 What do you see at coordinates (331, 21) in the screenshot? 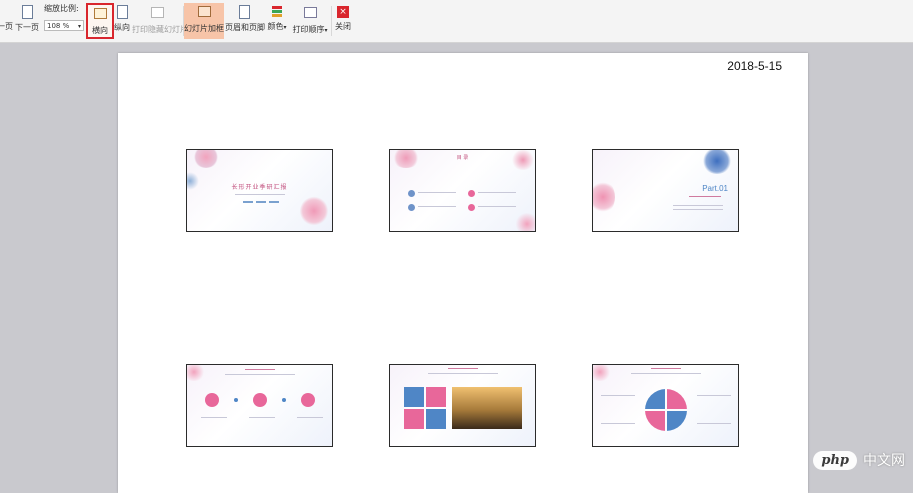
I see `toolbar-divider` at bounding box center [331, 21].